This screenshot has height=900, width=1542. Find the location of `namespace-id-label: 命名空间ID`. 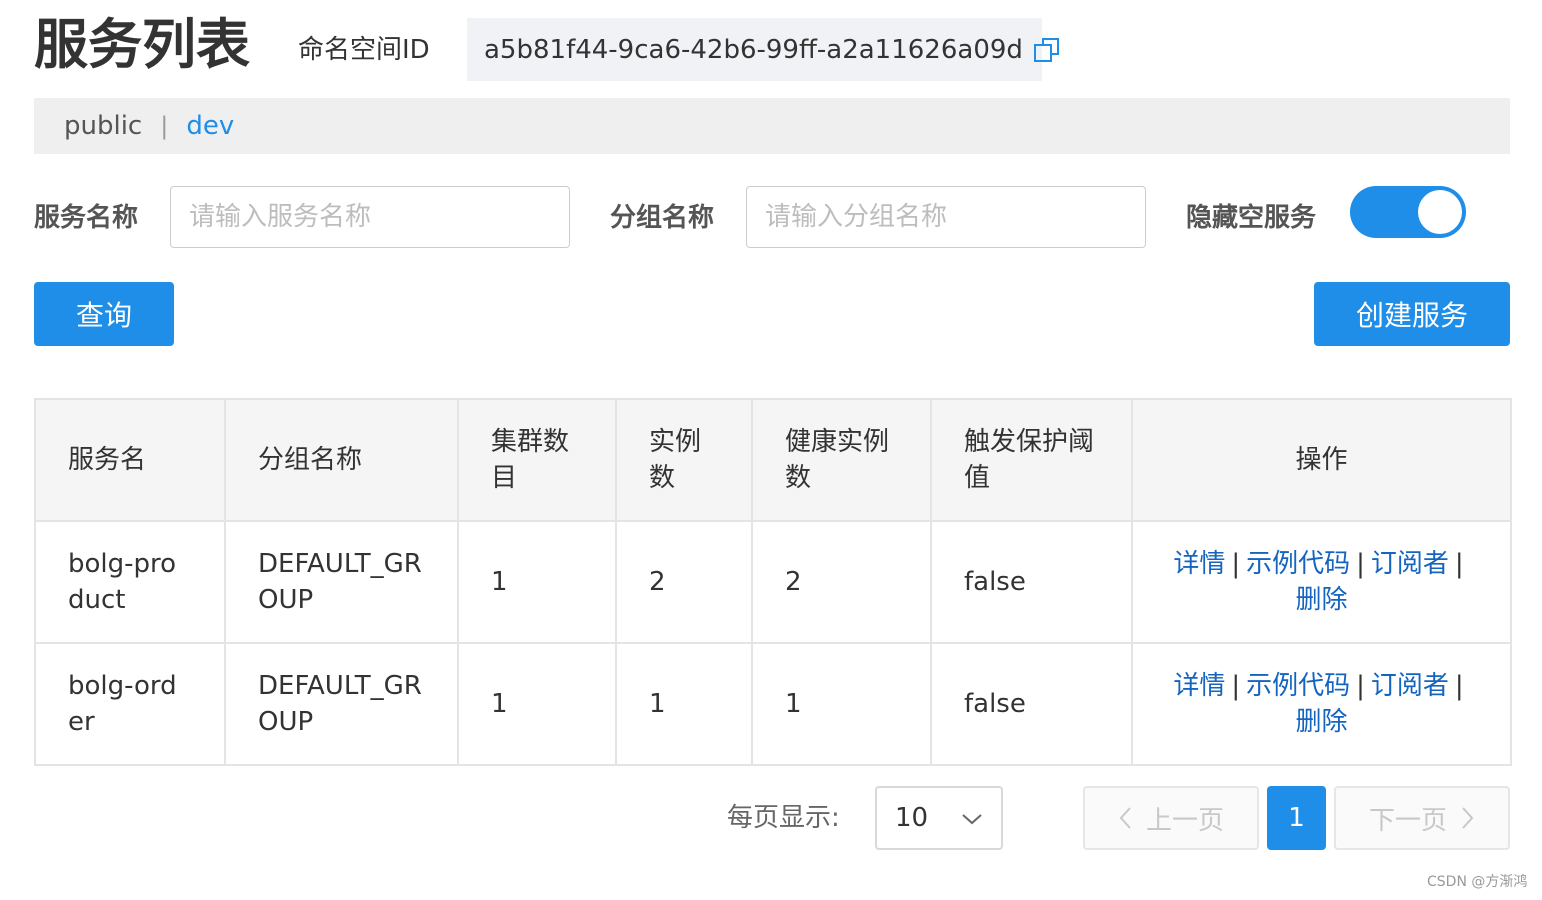

namespace-id-label: 命名空间ID is located at coordinates (364, 50).